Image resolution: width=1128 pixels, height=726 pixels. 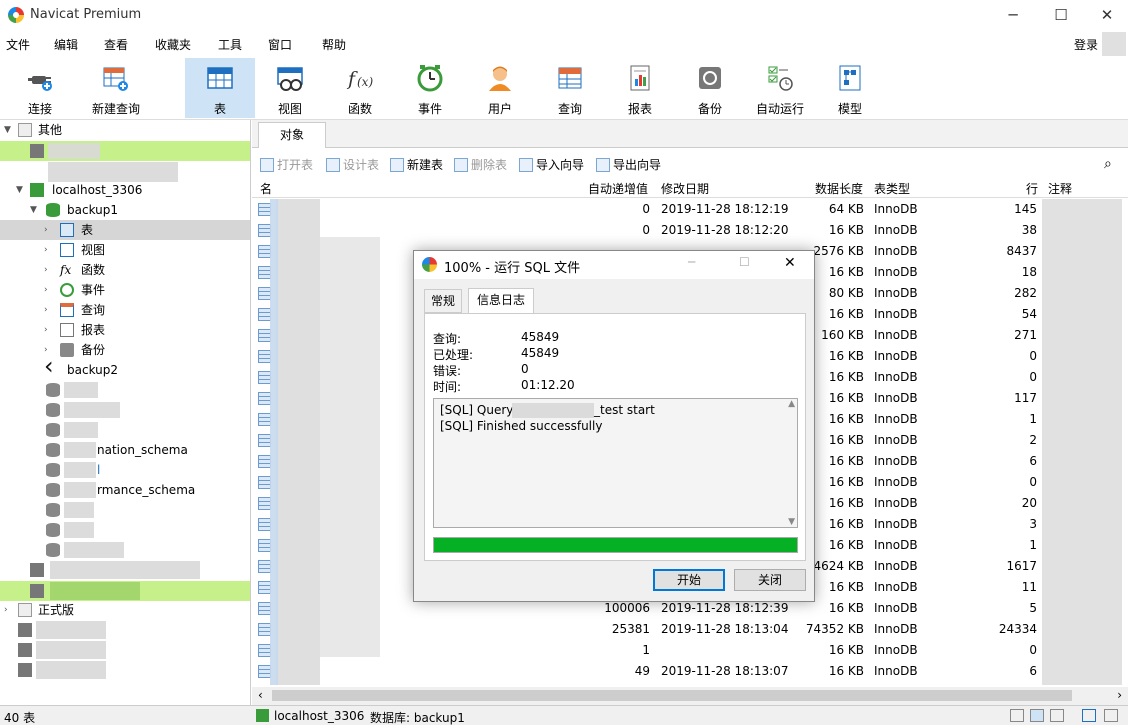 I want to click on tab-message-log: 信息日志, so click(x=501, y=301).